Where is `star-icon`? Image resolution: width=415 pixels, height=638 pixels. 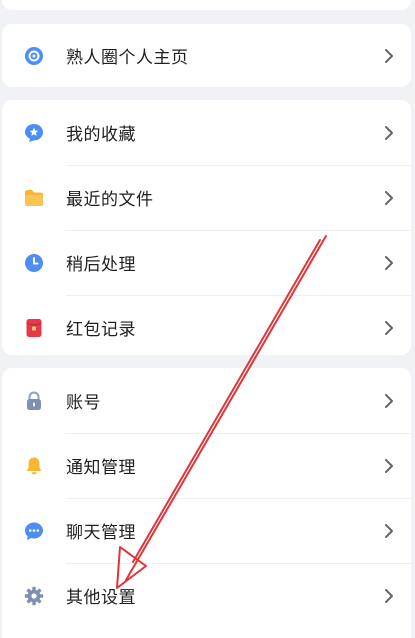
star-icon is located at coordinates (34, 132).